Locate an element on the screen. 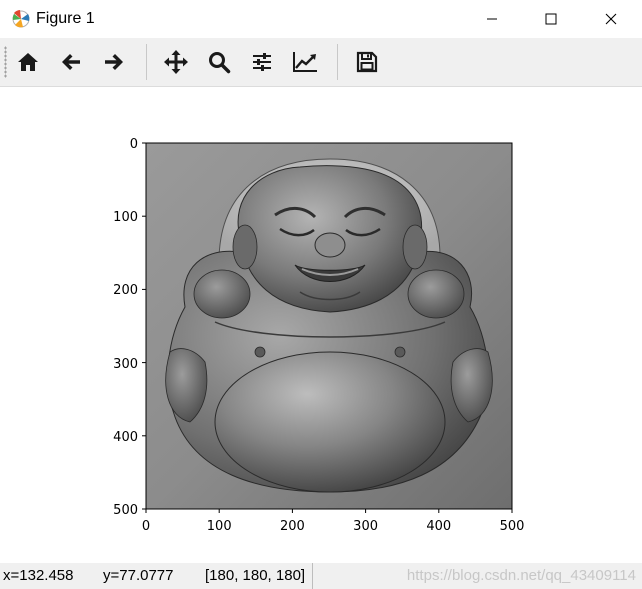 This screenshot has height=589, width=642. navigation-toolbar is located at coordinates (321, 62).